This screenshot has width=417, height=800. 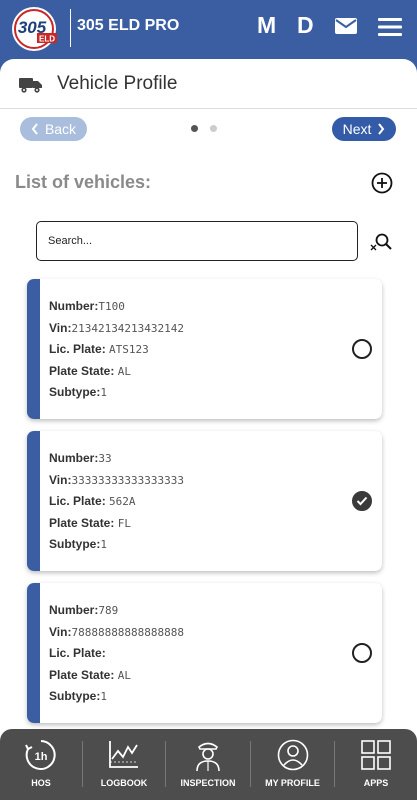 What do you see at coordinates (47, 39) in the screenshot?
I see `logo-sub-text: ELD` at bounding box center [47, 39].